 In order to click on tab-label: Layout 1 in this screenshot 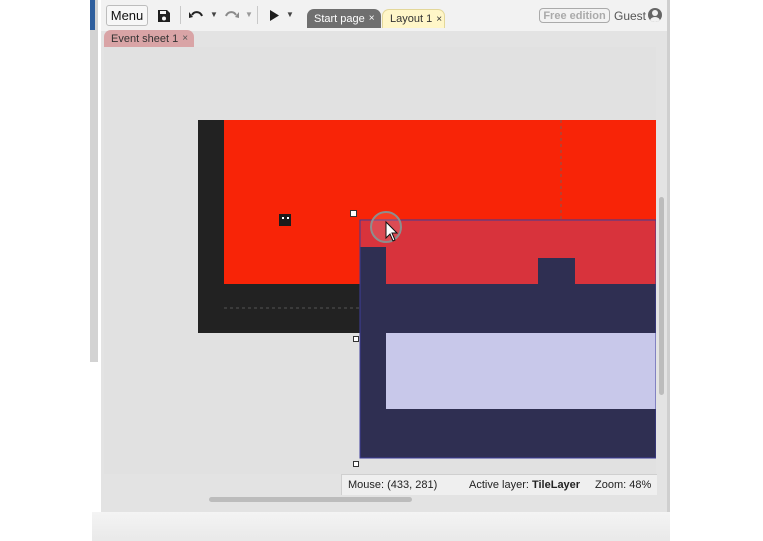, I will do `click(411, 19)`.